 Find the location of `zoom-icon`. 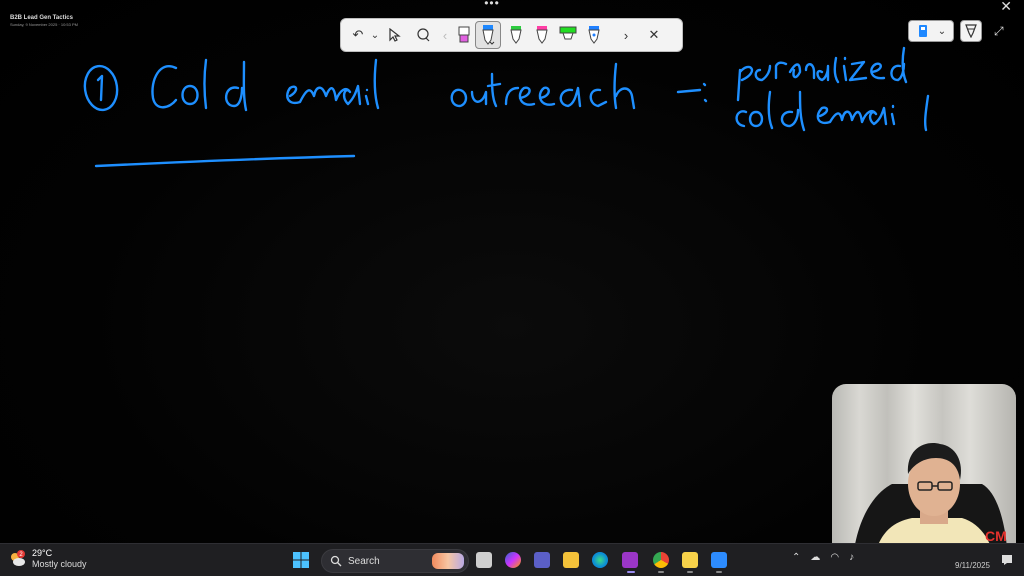

zoom-icon is located at coordinates (719, 560).